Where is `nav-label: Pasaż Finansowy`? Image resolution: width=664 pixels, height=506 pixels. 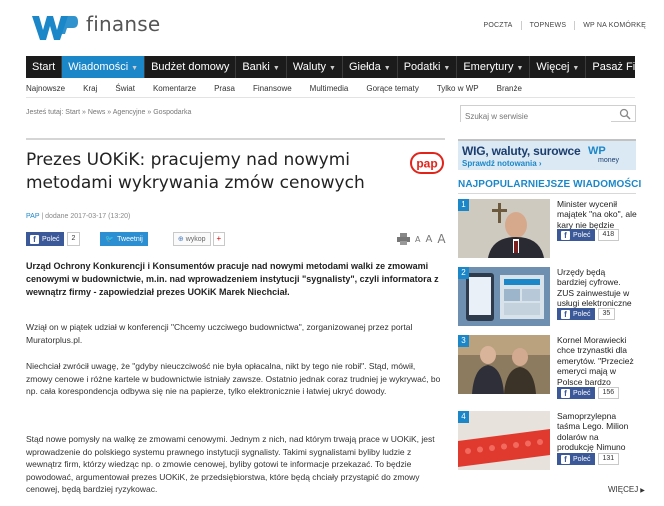 nav-label: Pasaż Finansowy is located at coordinates (628, 67).